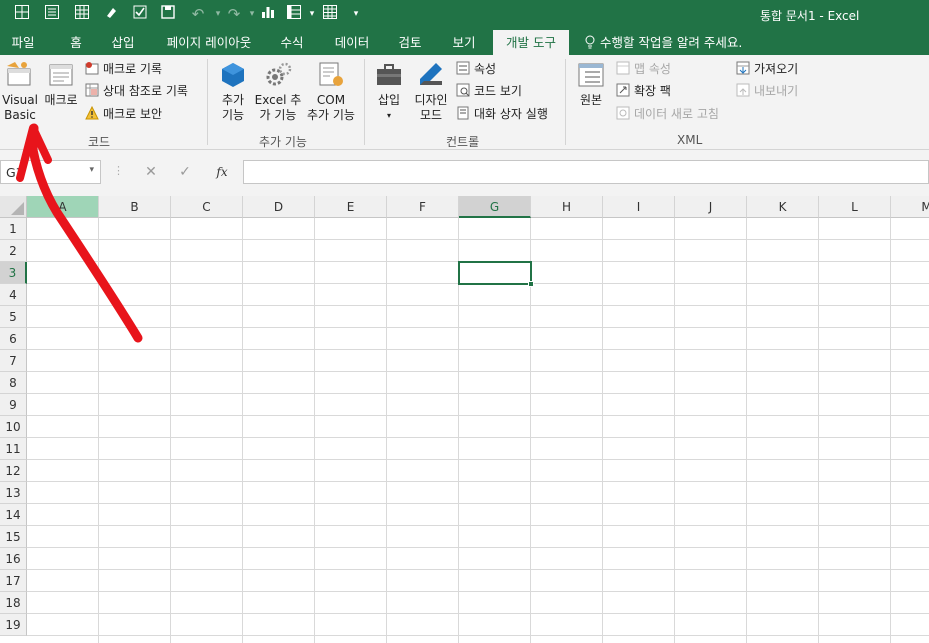  I want to click on tell-me-box: 수행할 작업을 알려 주세요., so click(663, 42).